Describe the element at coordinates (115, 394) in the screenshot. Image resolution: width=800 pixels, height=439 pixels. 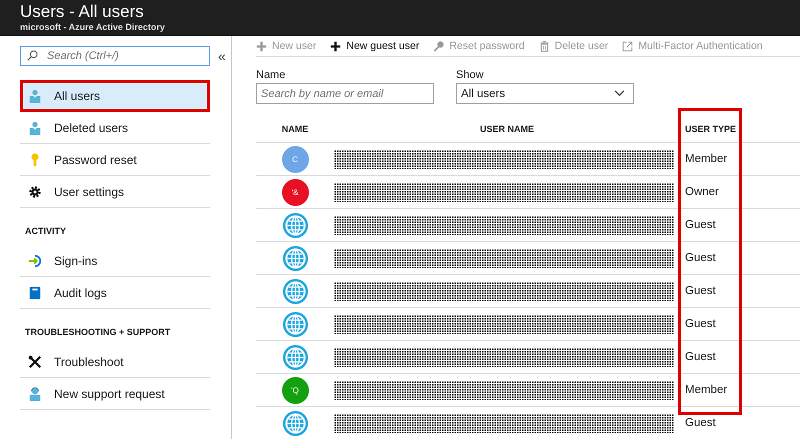
I see `sidebar-item: New support request` at that location.